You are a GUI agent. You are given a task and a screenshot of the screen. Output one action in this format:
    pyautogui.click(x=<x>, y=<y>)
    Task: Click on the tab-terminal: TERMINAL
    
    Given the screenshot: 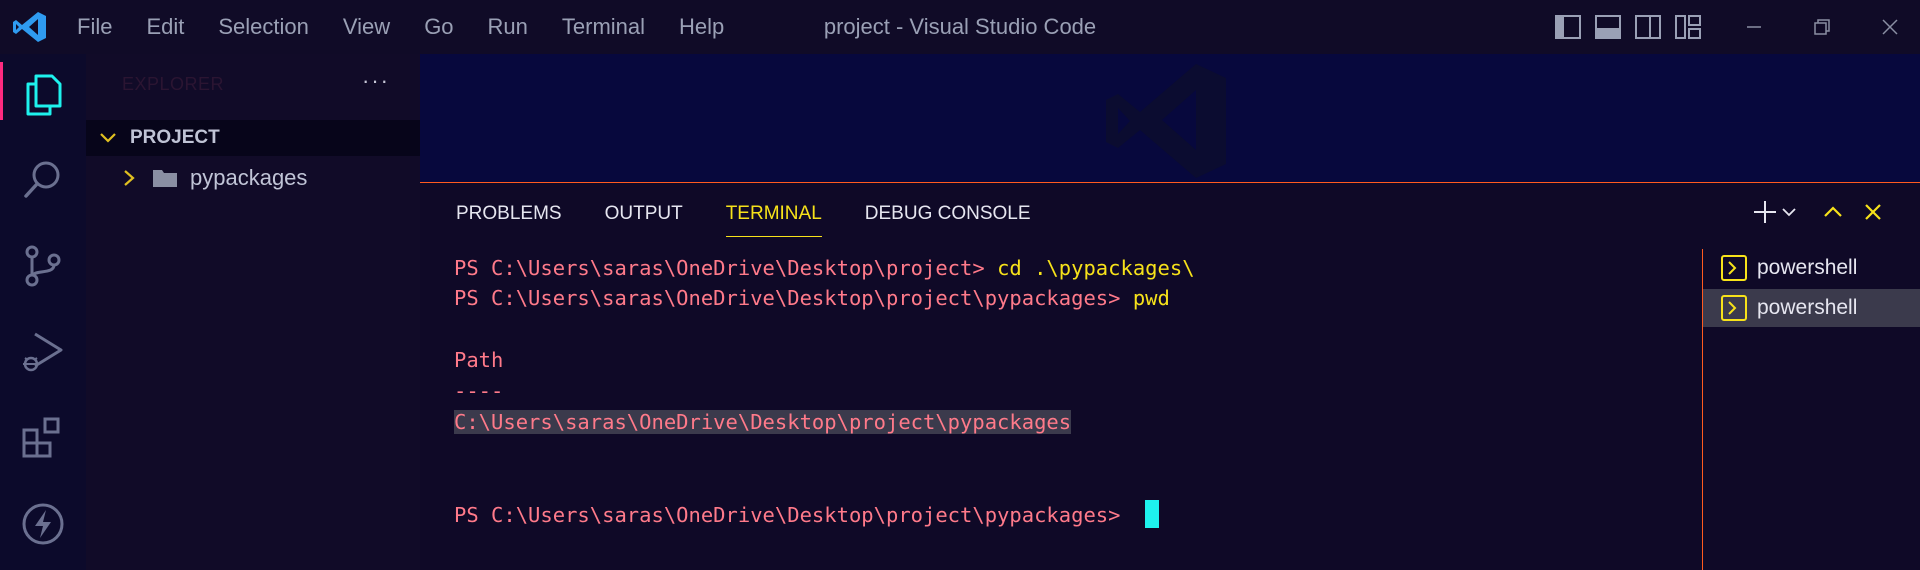 What is the action you would take?
    pyautogui.click(x=773, y=214)
    